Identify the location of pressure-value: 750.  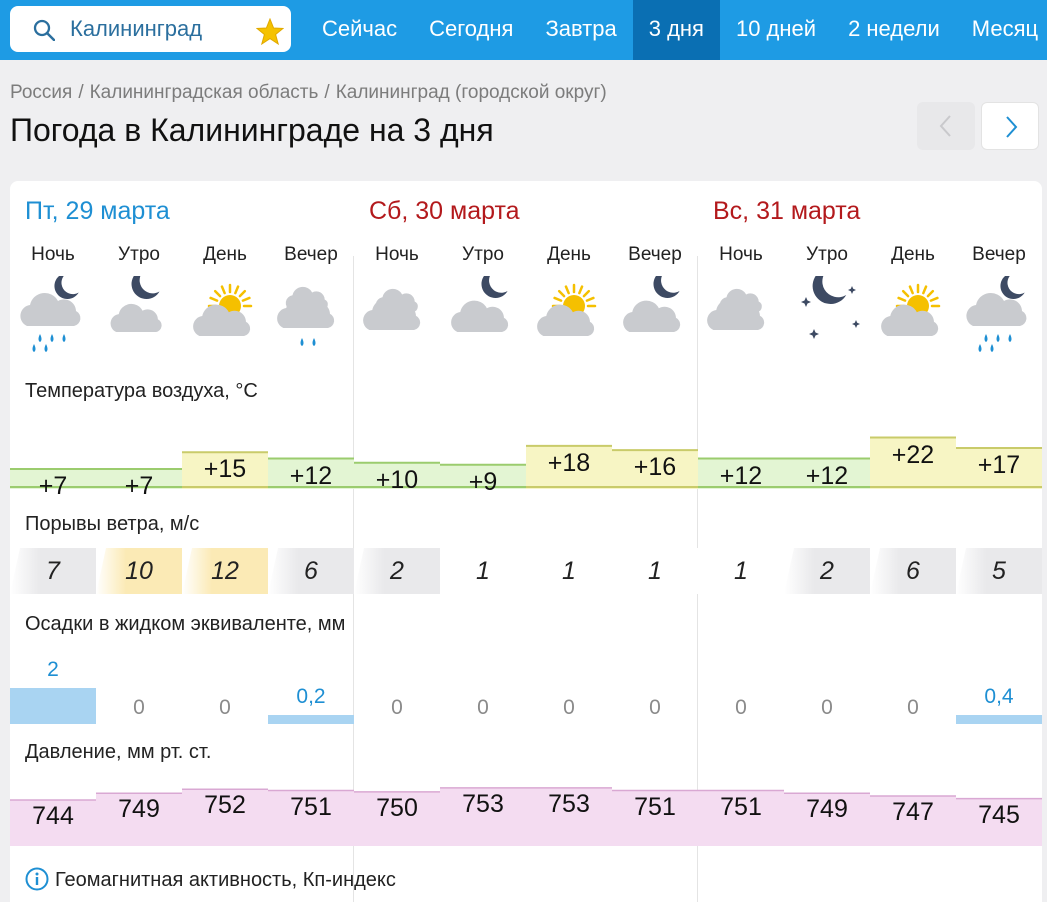
(397, 807).